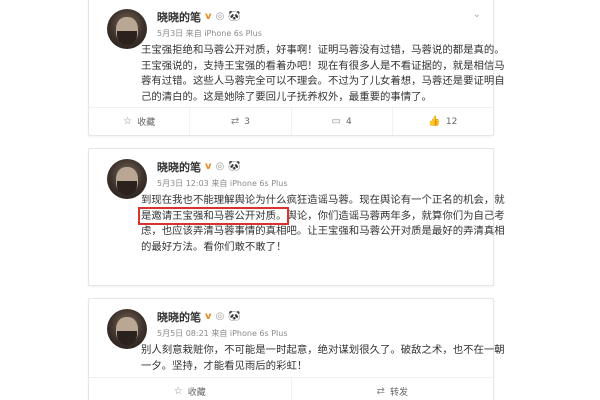  What do you see at coordinates (323, 65) in the screenshot?
I see `post-text-line: 王宝强说的，支持王宝强的看着办吧！现在有很多人是不看证据的，就是相信马` at bounding box center [323, 65].